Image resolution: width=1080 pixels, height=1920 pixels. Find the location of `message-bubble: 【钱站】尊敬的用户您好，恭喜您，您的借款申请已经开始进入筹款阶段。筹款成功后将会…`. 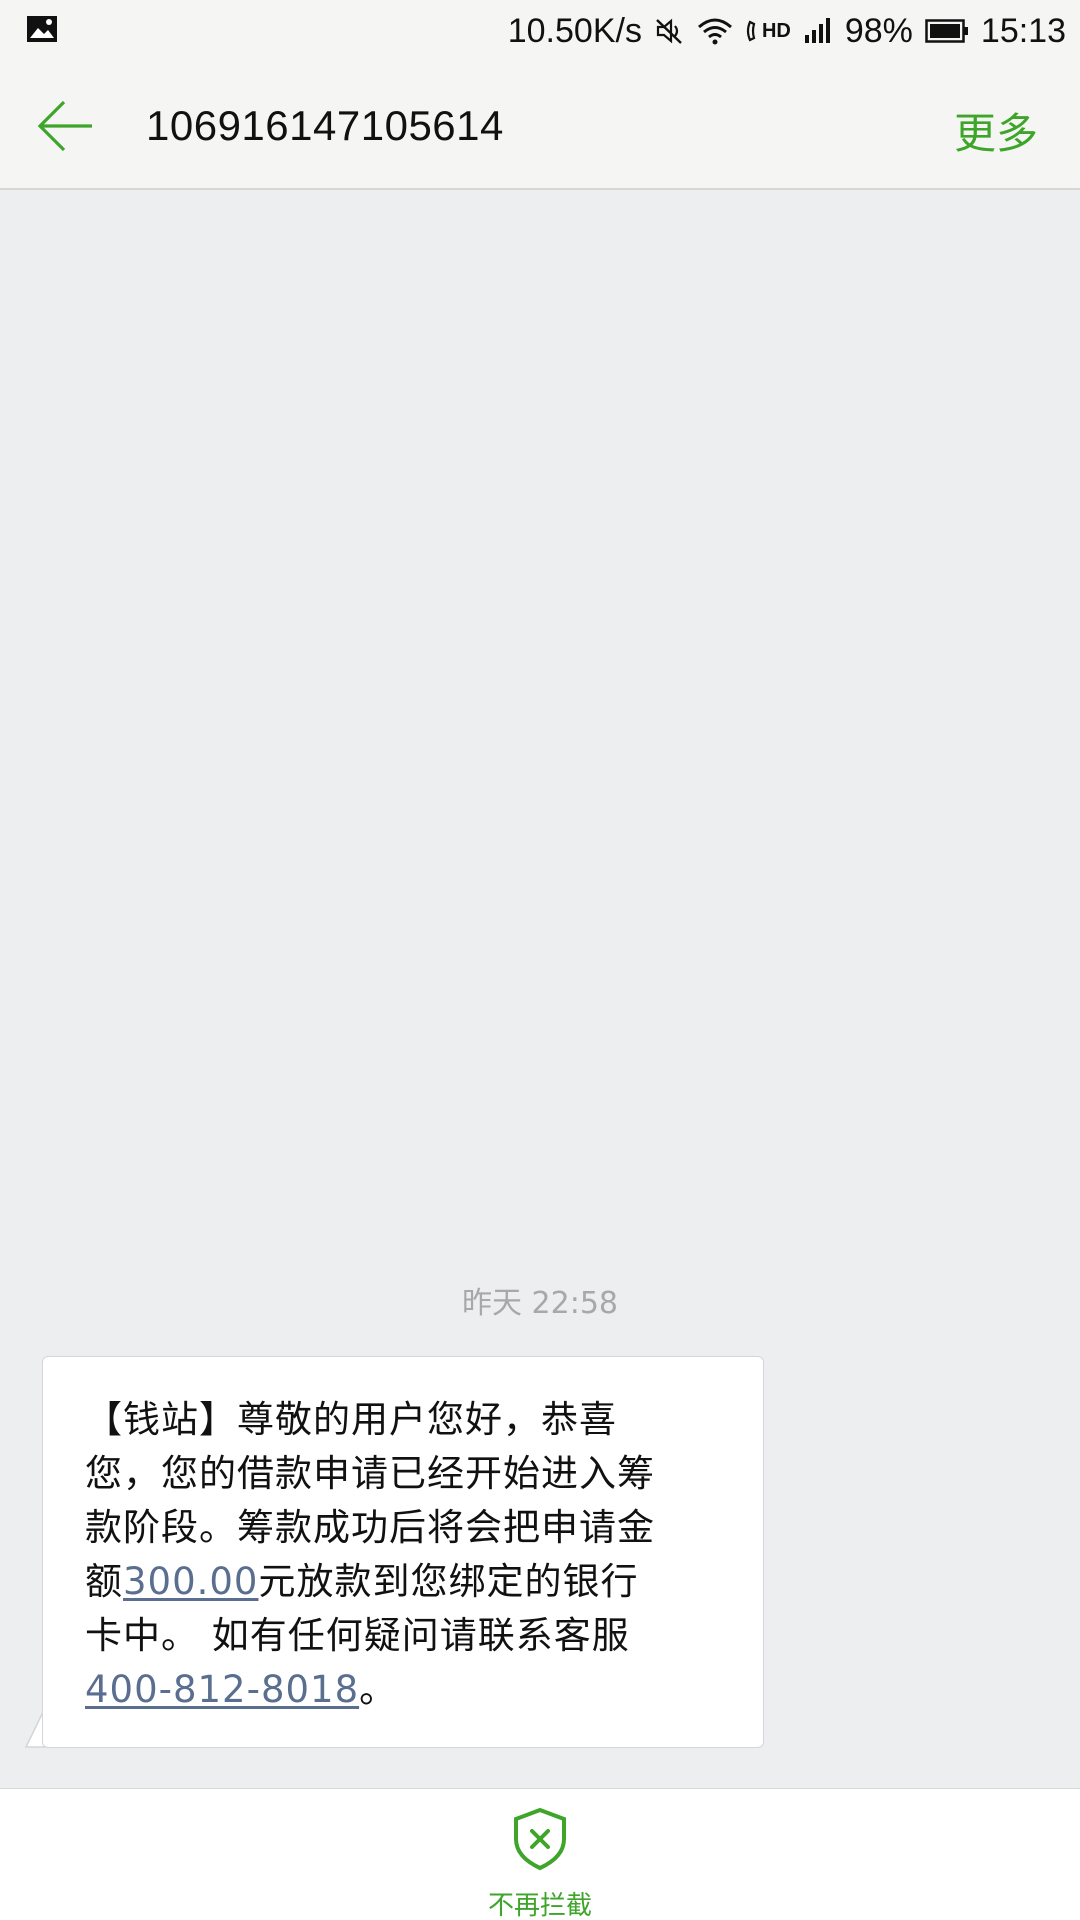

message-bubble: 【钱站】尊敬的用户您好，恭喜您，您的借款申请已经开始进入筹款阶段。筹款成功后将会… is located at coordinates (403, 1552).